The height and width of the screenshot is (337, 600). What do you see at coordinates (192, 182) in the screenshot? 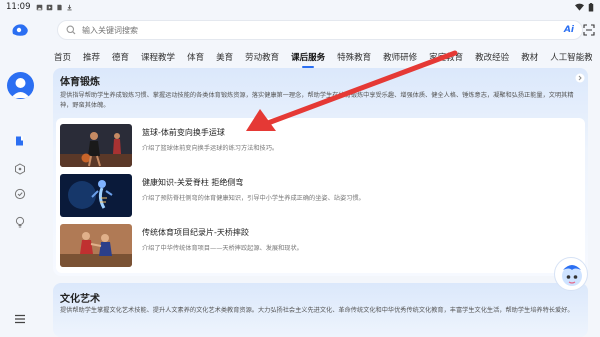
I see `resource-title: 健康知识-关爱脊柱 拒绝侧弯` at bounding box center [192, 182].